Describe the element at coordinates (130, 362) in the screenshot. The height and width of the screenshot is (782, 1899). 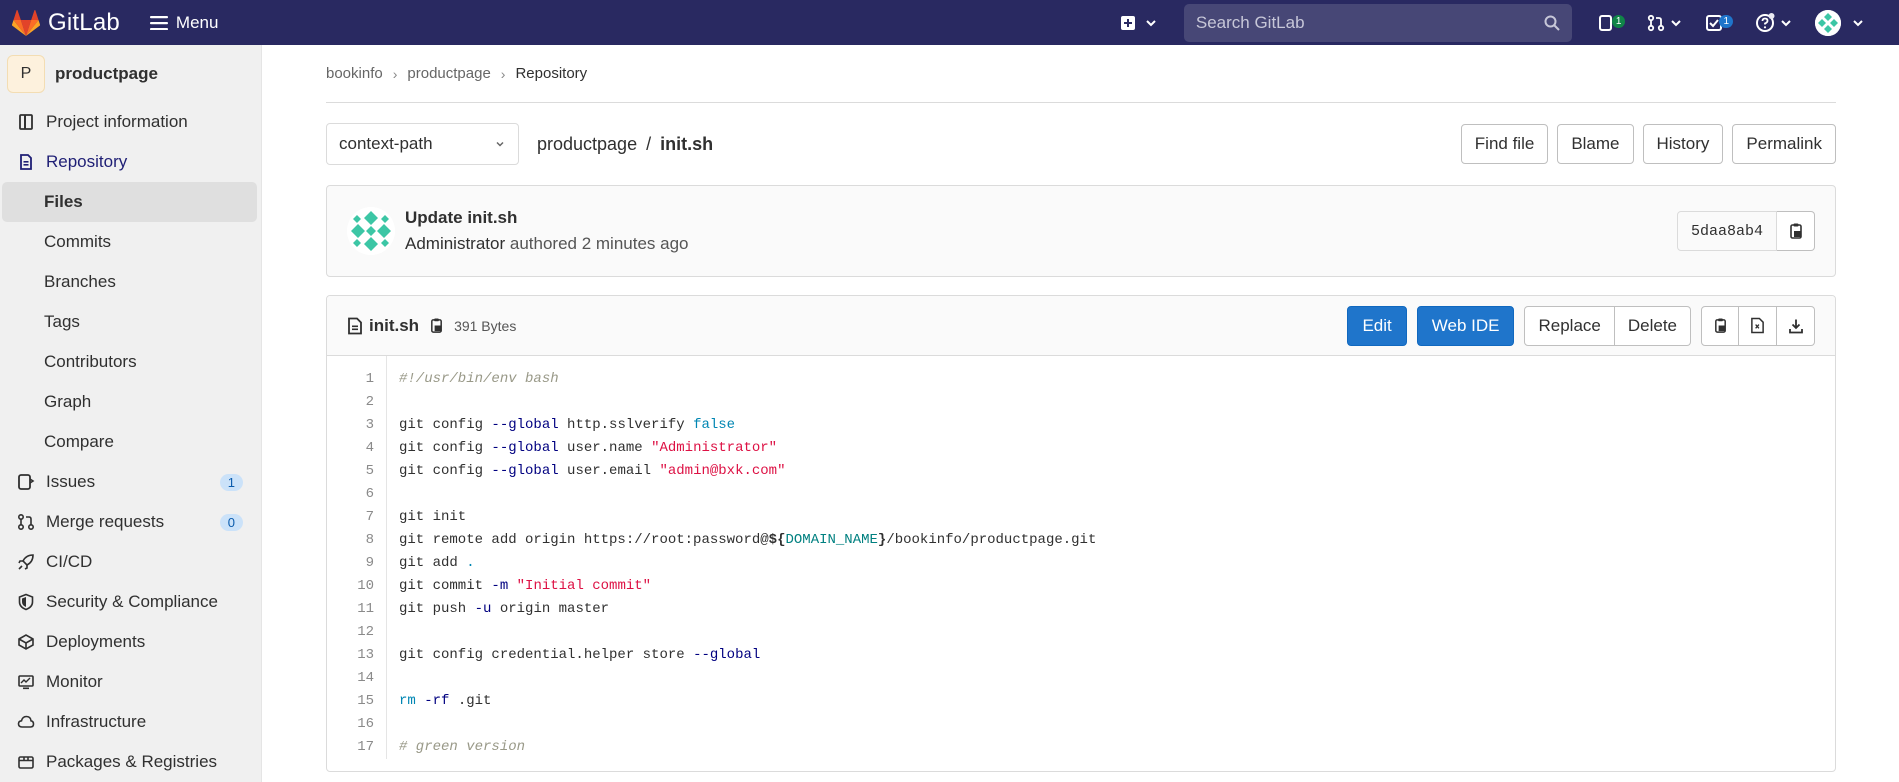
I see `sidebar-subitem-contributors: Contributors` at that location.